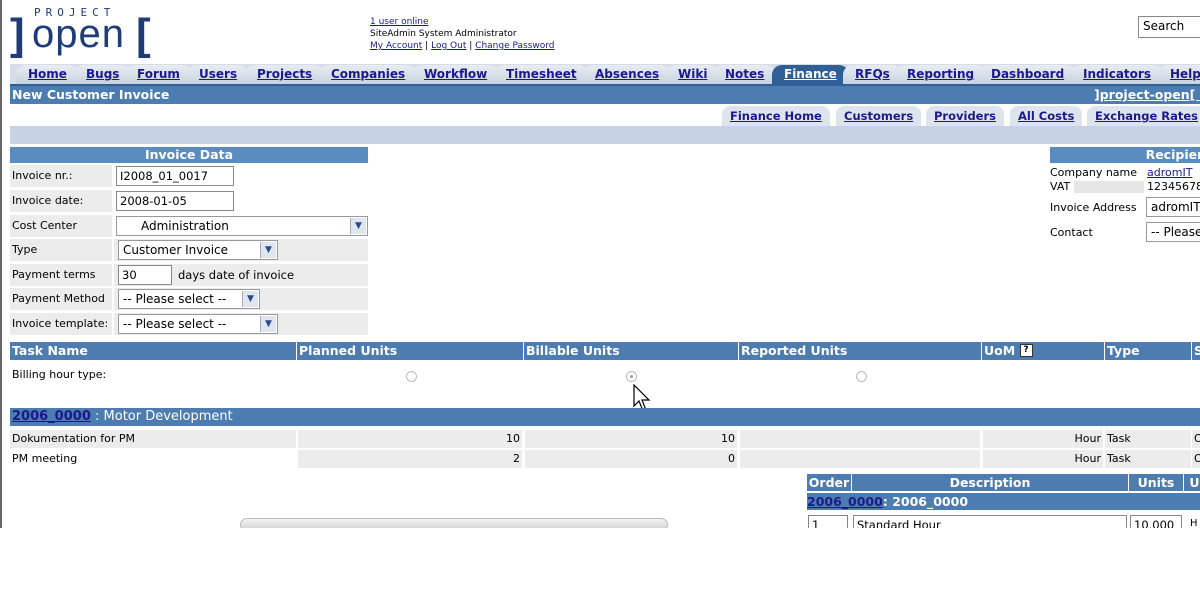 Image resolution: width=1200 pixels, height=600 pixels. Describe the element at coordinates (1148, 459) in the screenshot. I see `type-cell: Task` at that location.